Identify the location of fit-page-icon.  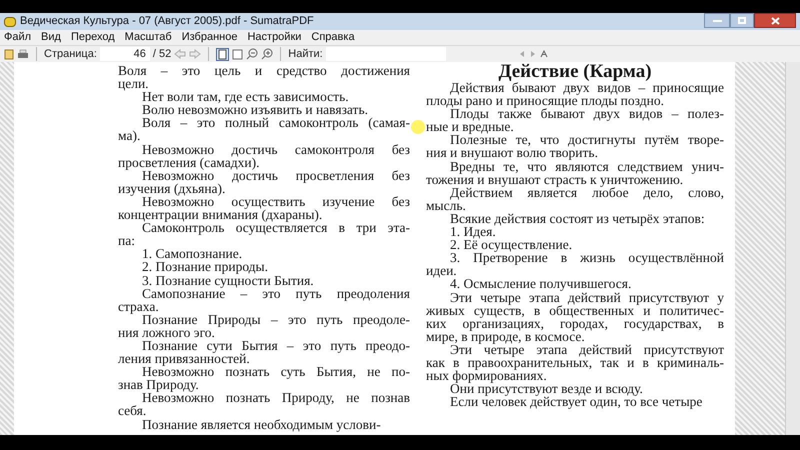
(223, 54).